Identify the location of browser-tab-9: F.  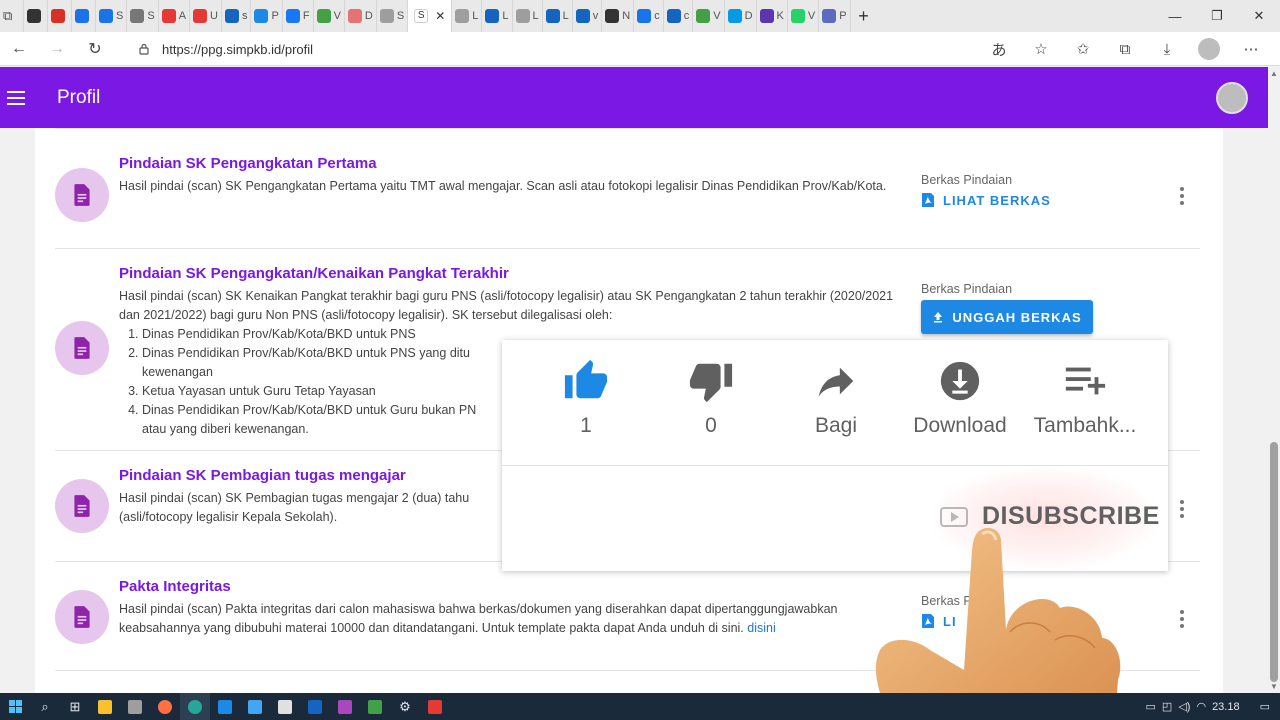
(298, 16).